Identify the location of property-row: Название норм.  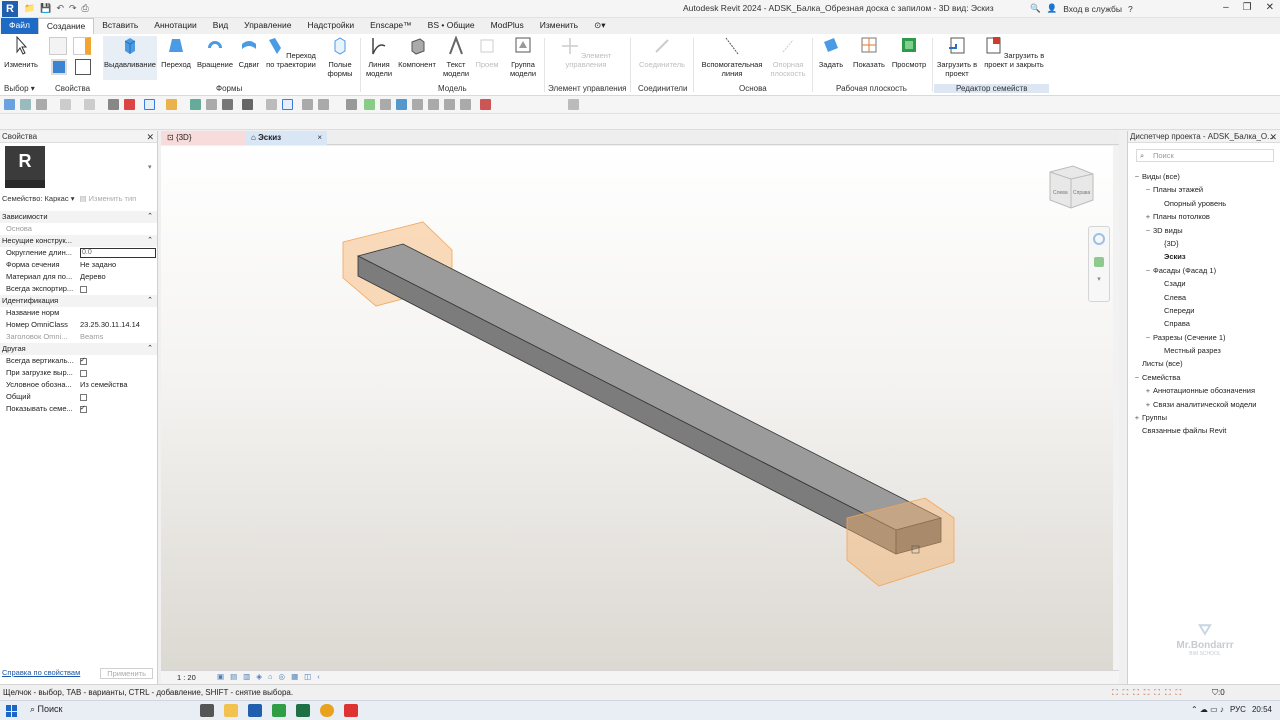
(78, 313).